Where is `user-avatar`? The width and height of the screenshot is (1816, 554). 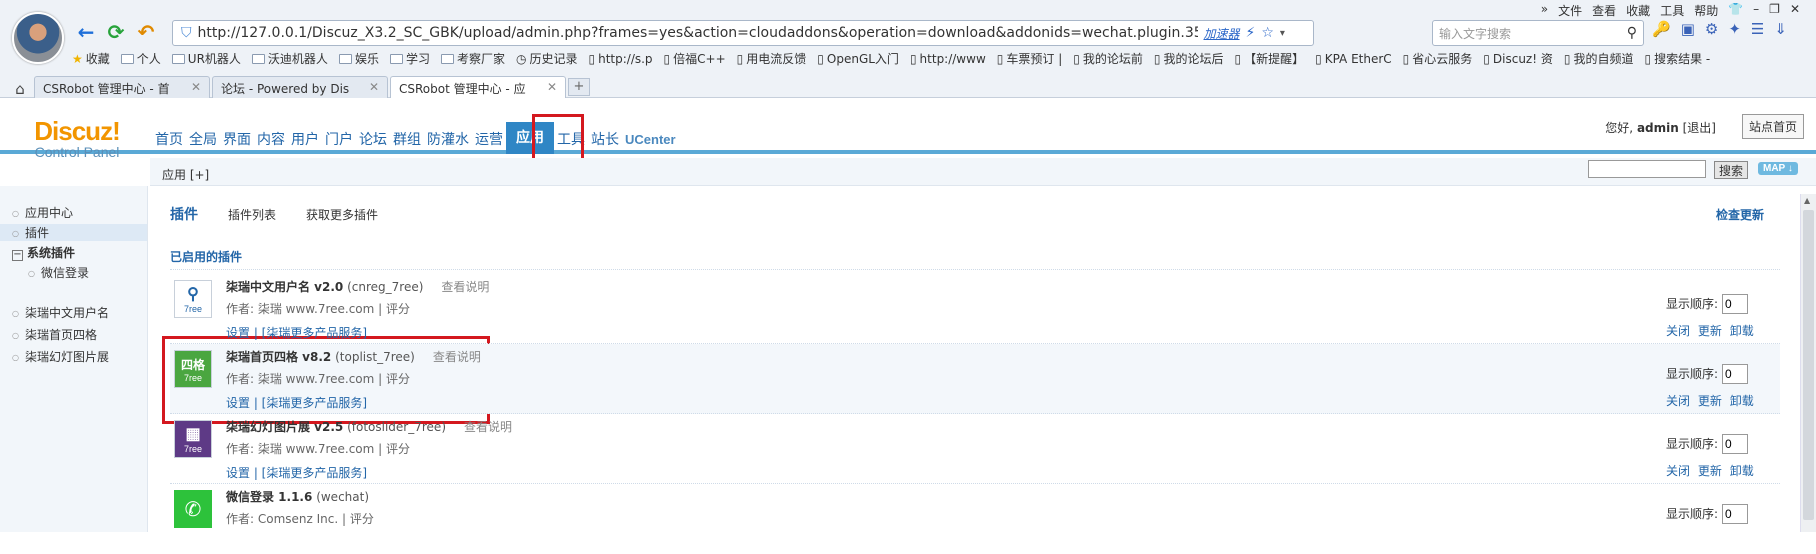 user-avatar is located at coordinates (38, 38).